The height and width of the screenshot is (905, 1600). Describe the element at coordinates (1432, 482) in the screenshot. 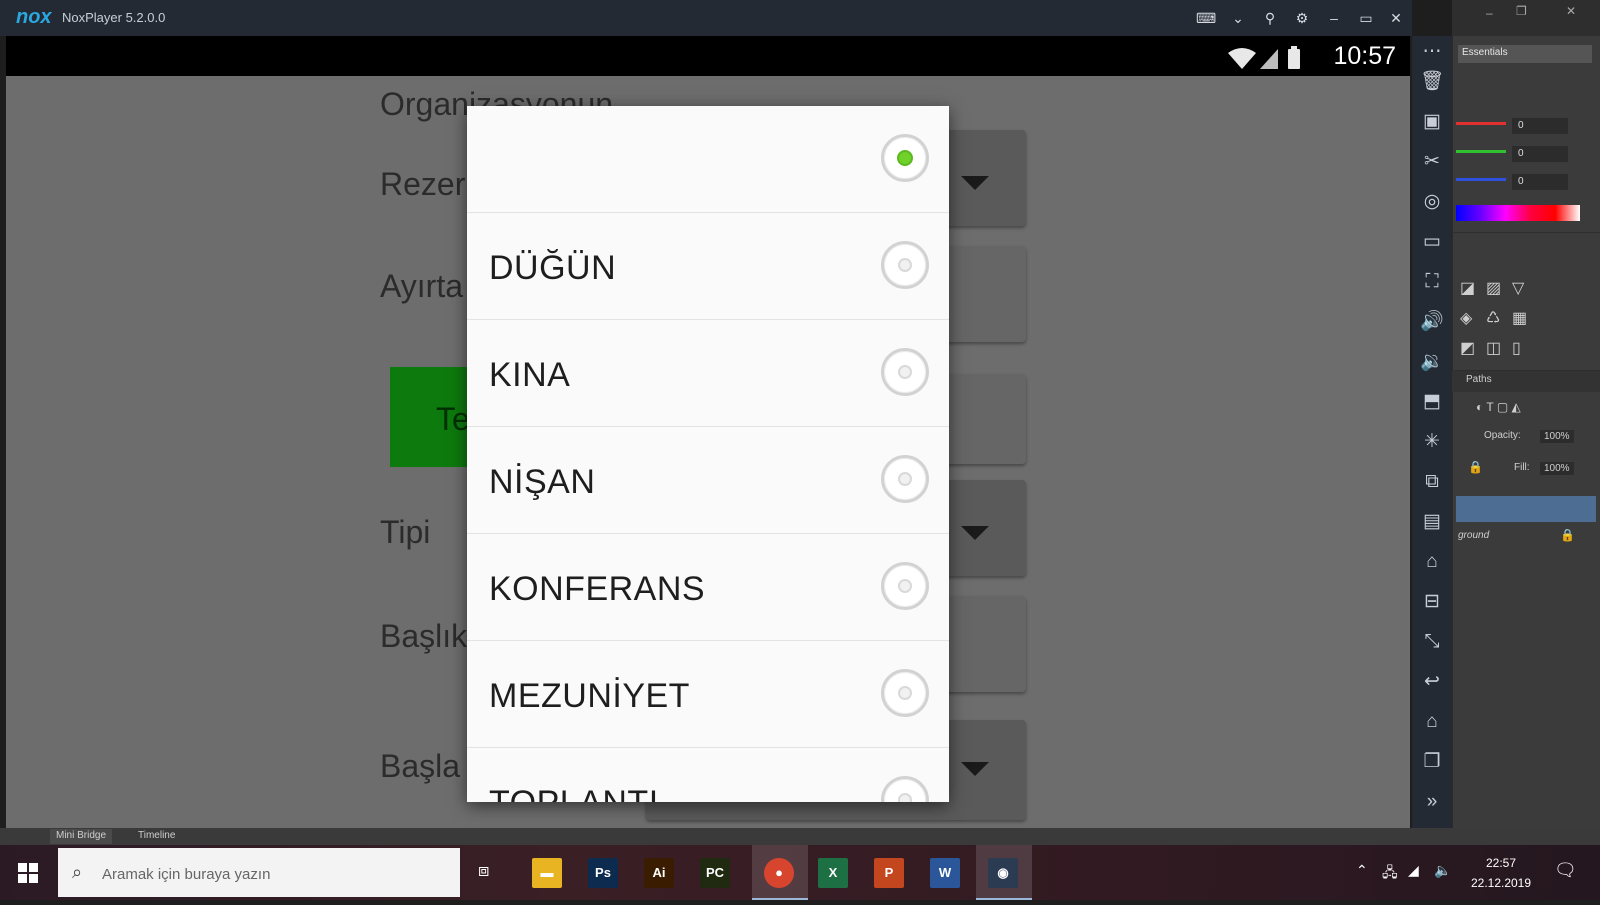

I see `multi-instance-icon: ⧉` at that location.